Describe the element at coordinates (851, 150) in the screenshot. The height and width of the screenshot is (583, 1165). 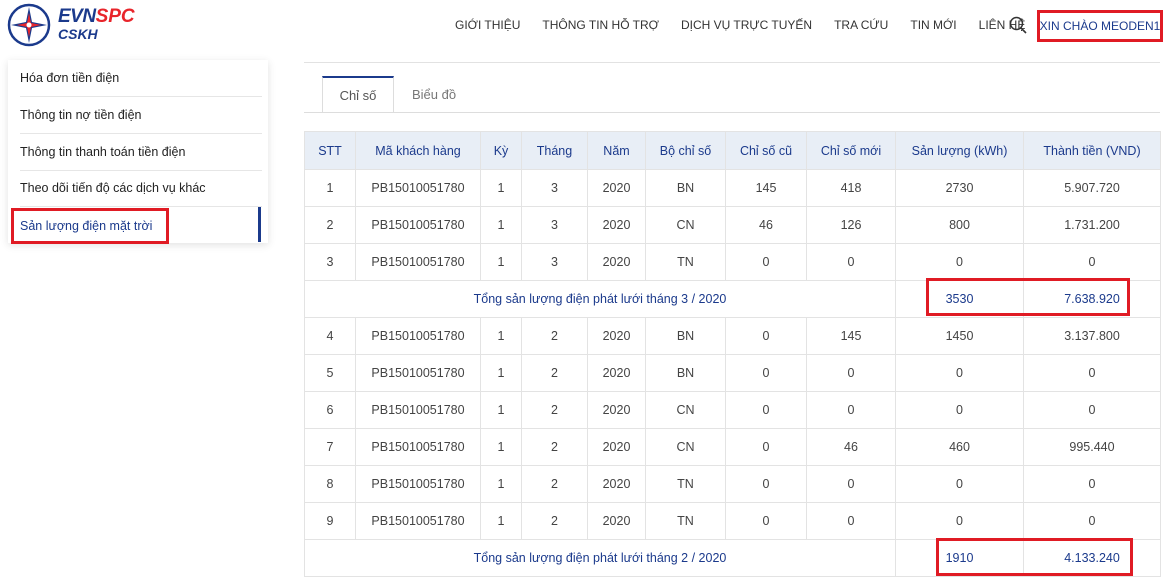
I see `header-chi-so-moi: Chỉ số mới` at that location.